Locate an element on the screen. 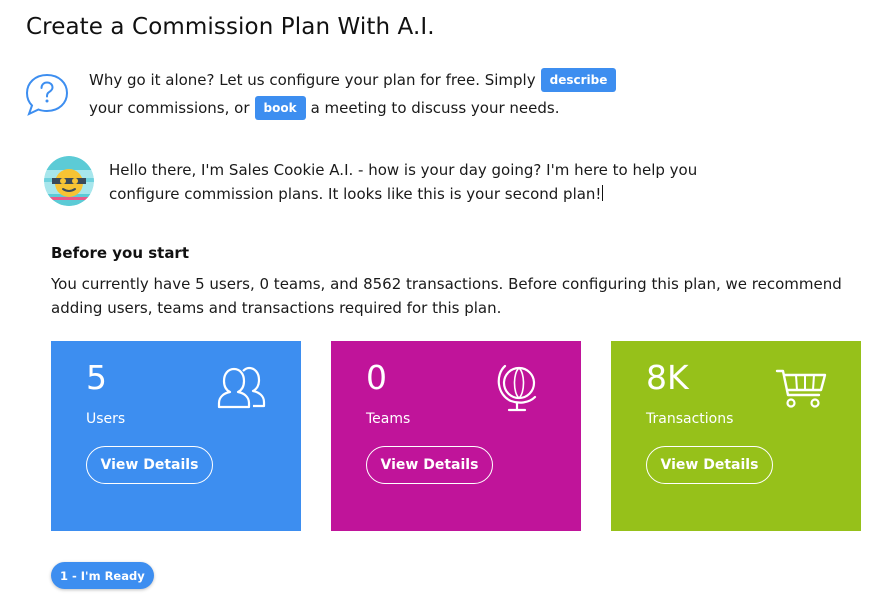 This screenshot has height=610, width=894. transactions-card: 8K Transactions View Details is located at coordinates (736, 436).